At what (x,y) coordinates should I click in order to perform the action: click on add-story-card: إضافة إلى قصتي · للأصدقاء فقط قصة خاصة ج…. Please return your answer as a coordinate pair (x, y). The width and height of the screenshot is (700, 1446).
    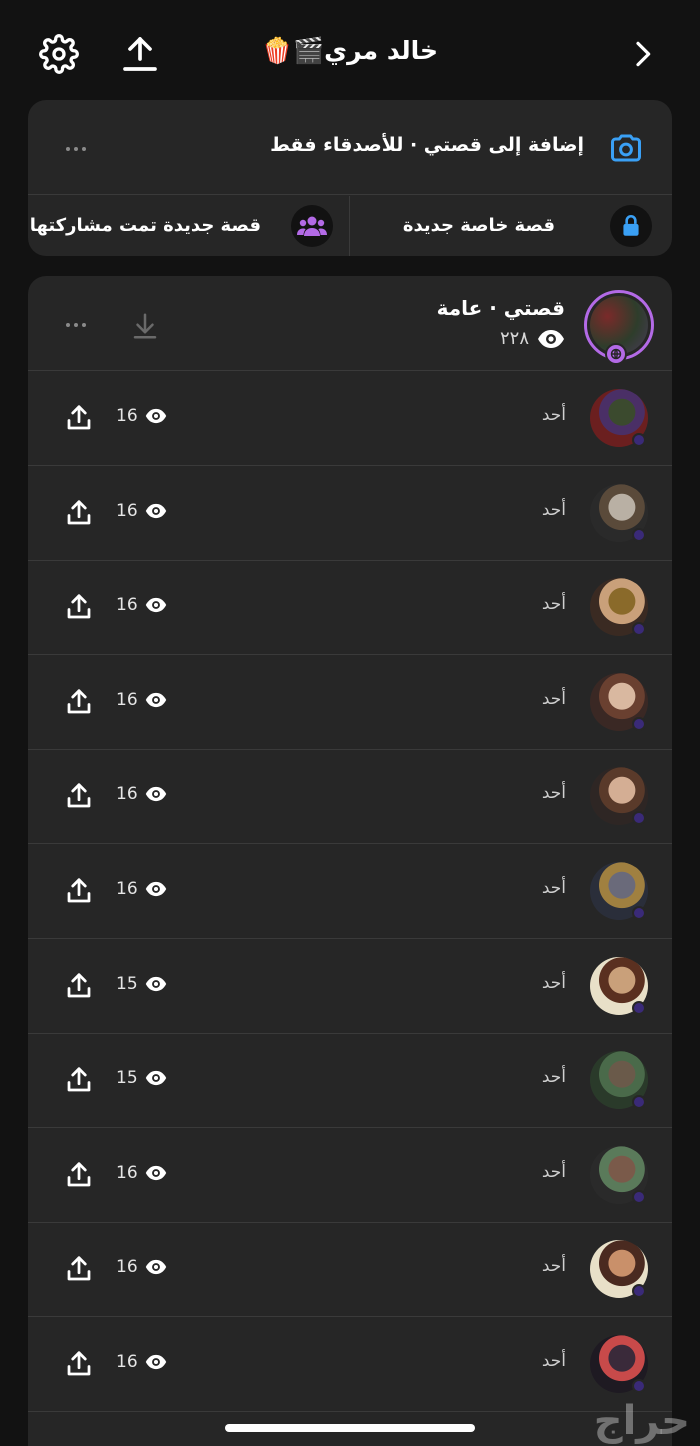
    Looking at the image, I should click on (350, 178).